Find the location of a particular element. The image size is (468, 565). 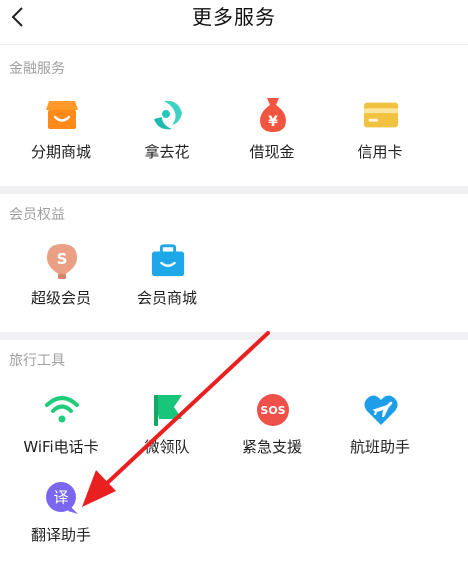

service-item-credit-card: 信用卡 is located at coordinates (380, 139).